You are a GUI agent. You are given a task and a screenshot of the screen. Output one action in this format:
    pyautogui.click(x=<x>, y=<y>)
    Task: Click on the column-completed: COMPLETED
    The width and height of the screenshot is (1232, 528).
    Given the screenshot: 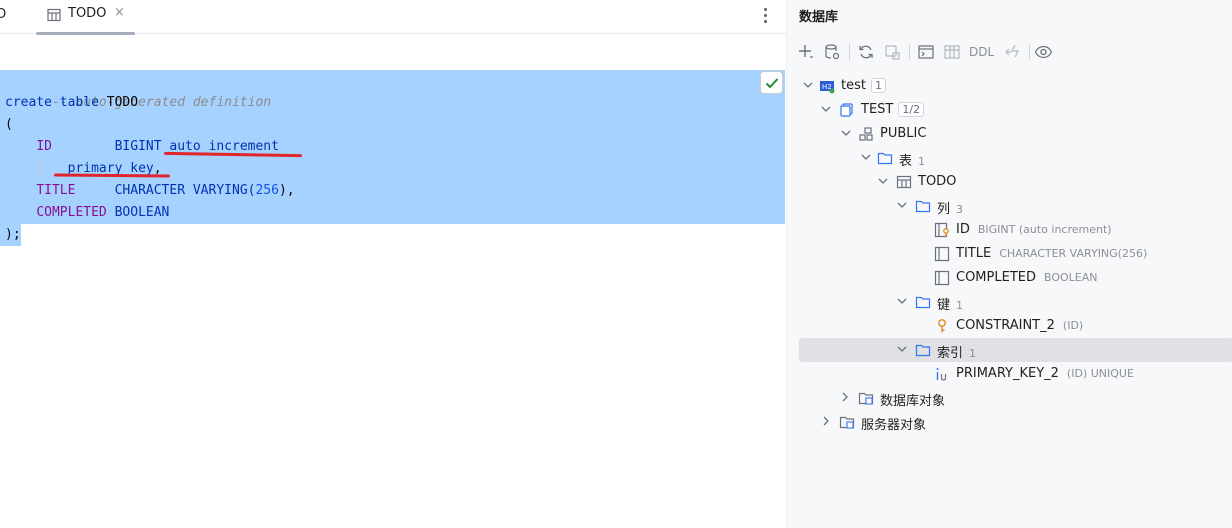 What is the action you would take?
    pyautogui.click(x=71, y=212)
    